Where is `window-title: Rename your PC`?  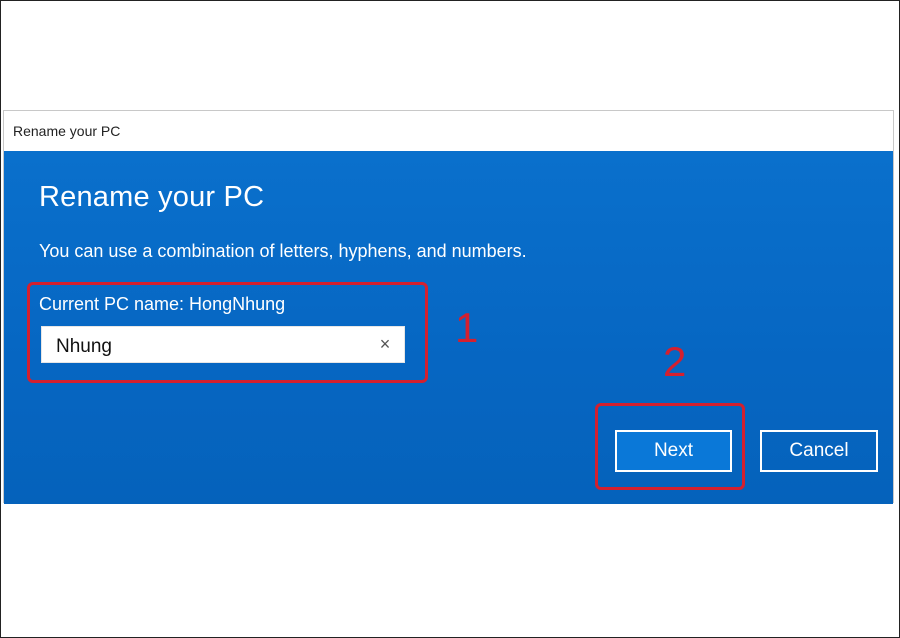 window-title: Rename your PC is located at coordinates (448, 131).